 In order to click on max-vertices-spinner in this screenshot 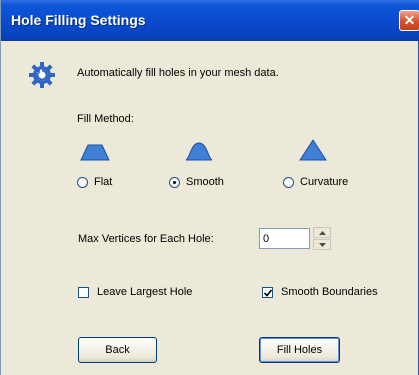, I will do `click(322, 238)`.